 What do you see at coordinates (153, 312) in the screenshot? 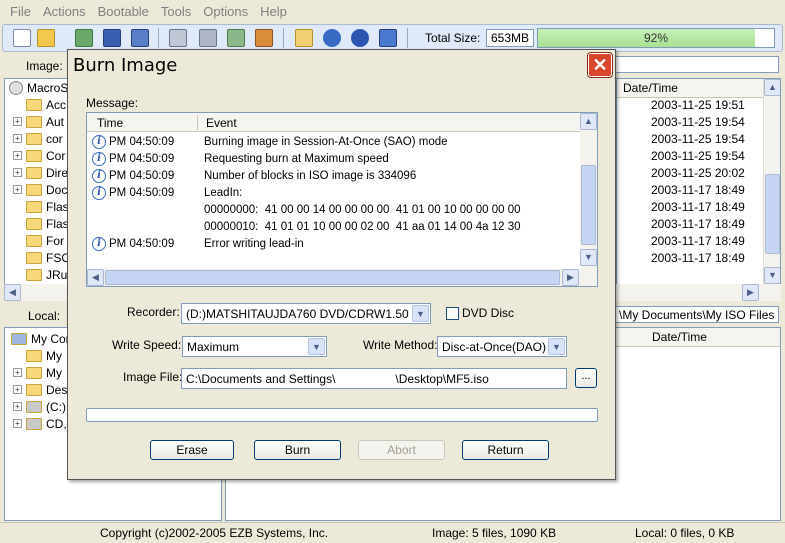
I see `recorder-label: Recorder:` at bounding box center [153, 312].